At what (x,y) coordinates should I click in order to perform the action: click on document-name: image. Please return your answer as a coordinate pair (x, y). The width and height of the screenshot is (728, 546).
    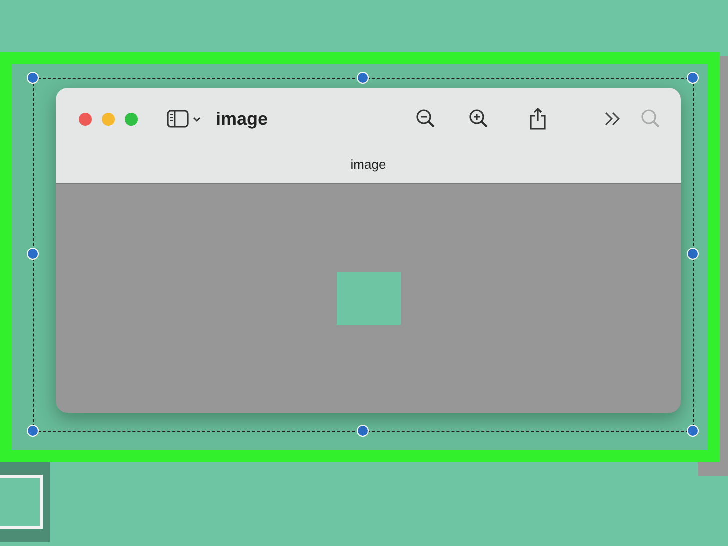
    Looking at the image, I should click on (368, 164).